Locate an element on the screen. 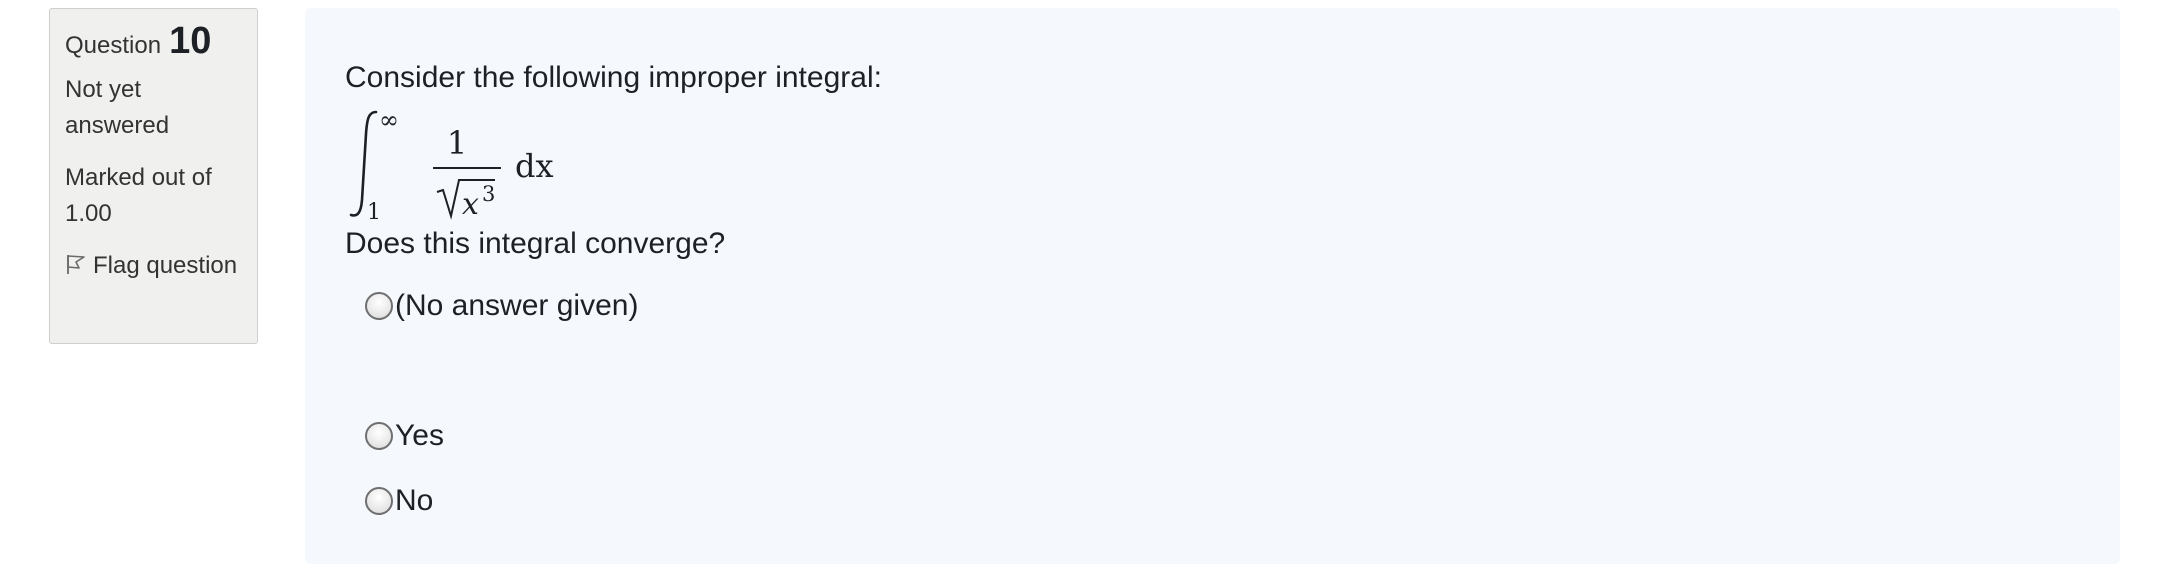 This screenshot has width=2160, height=585. question-grade: Marked out of 1.00 is located at coordinates (138, 195).